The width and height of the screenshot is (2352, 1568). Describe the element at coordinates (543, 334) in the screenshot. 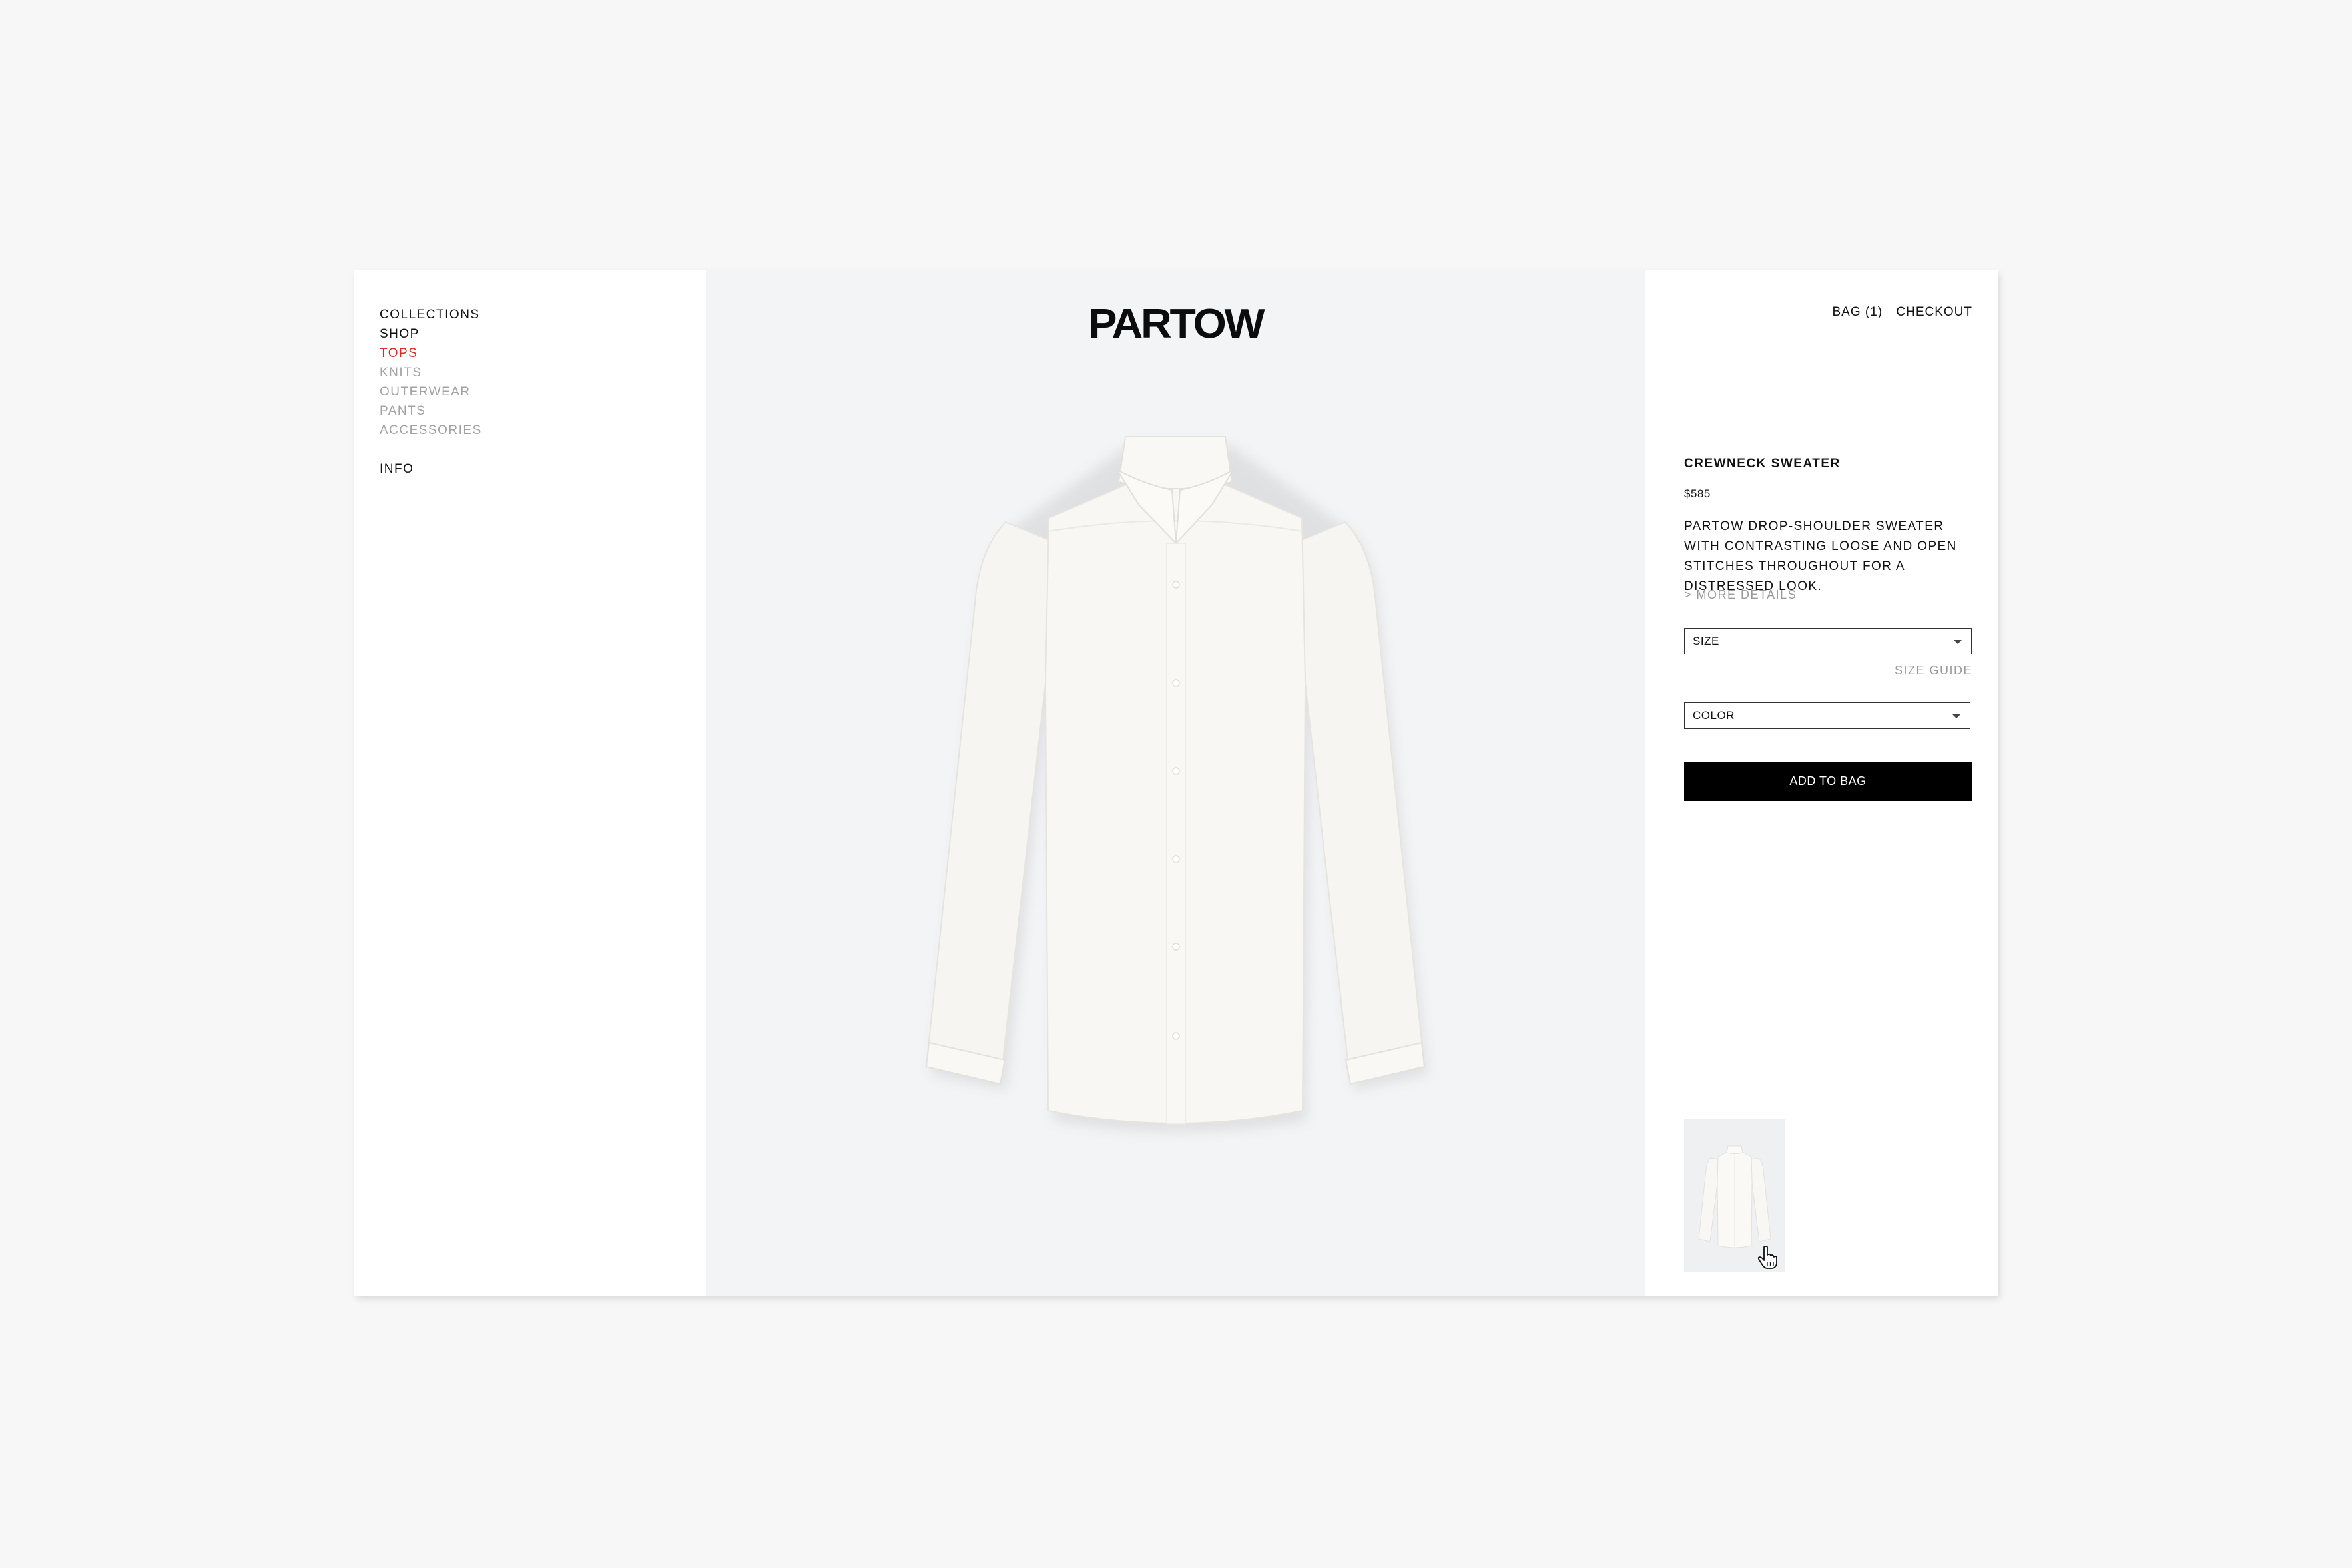

I see `nav-shop: SHOP` at that location.